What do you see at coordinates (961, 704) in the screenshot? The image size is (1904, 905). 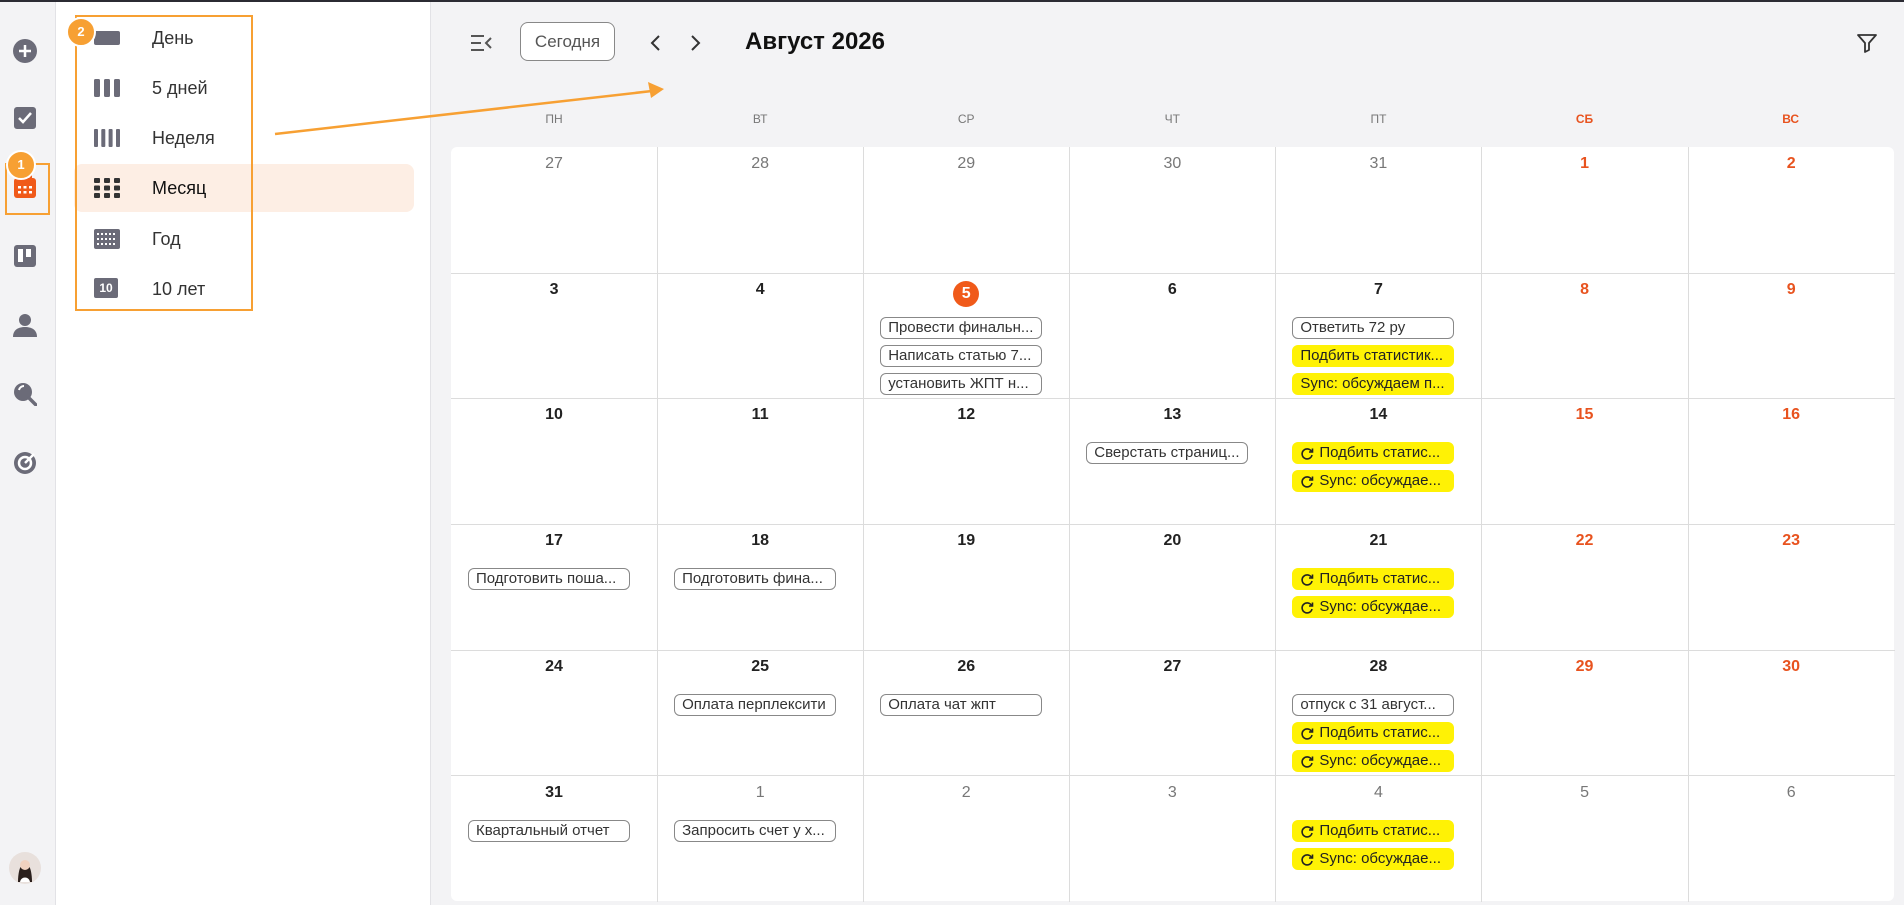 I see `calendar-event: Оплата чат жпт` at bounding box center [961, 704].